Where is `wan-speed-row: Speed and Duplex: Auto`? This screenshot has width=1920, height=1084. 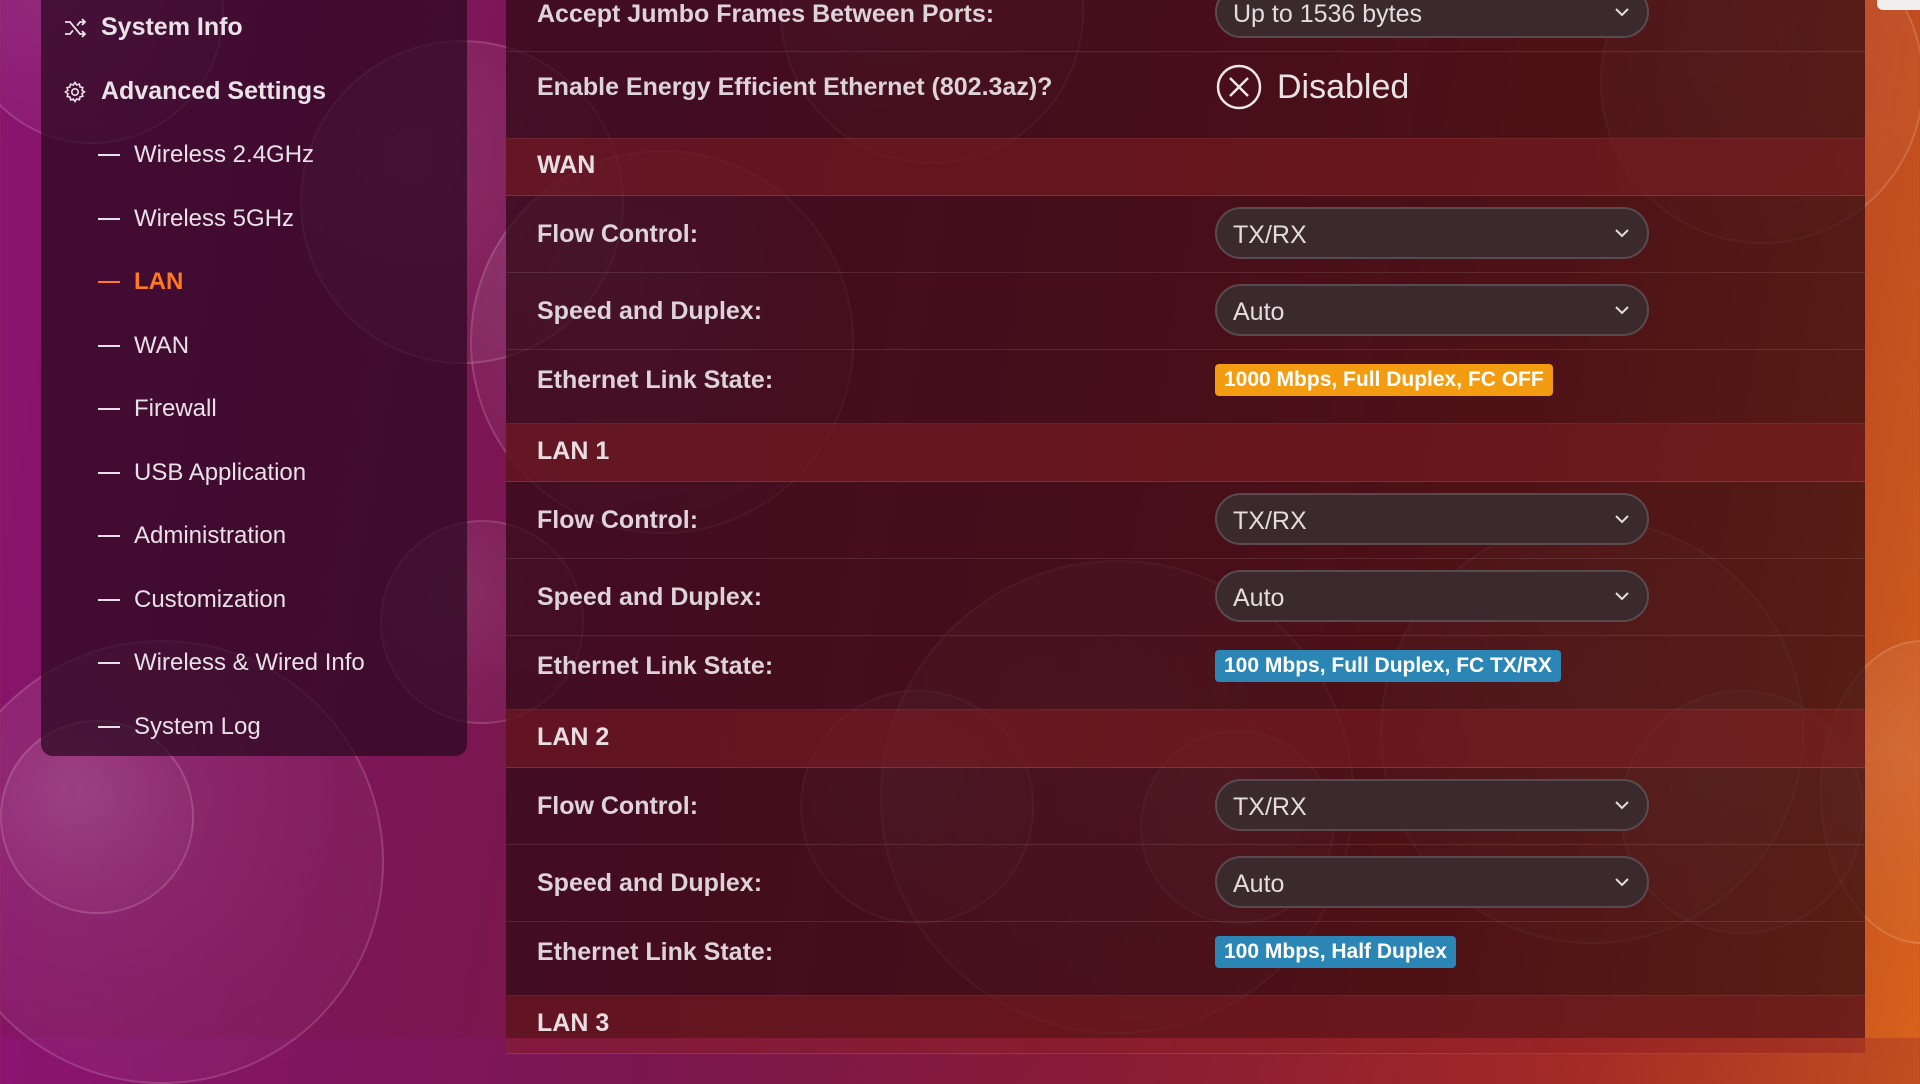
wan-speed-row: Speed and Duplex: Auto is located at coordinates (1185, 311).